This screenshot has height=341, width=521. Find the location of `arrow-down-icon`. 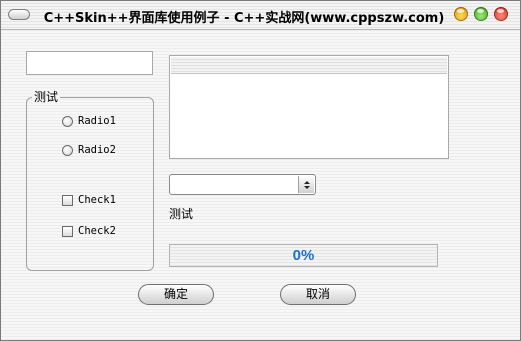

arrow-down-icon is located at coordinates (306, 187).